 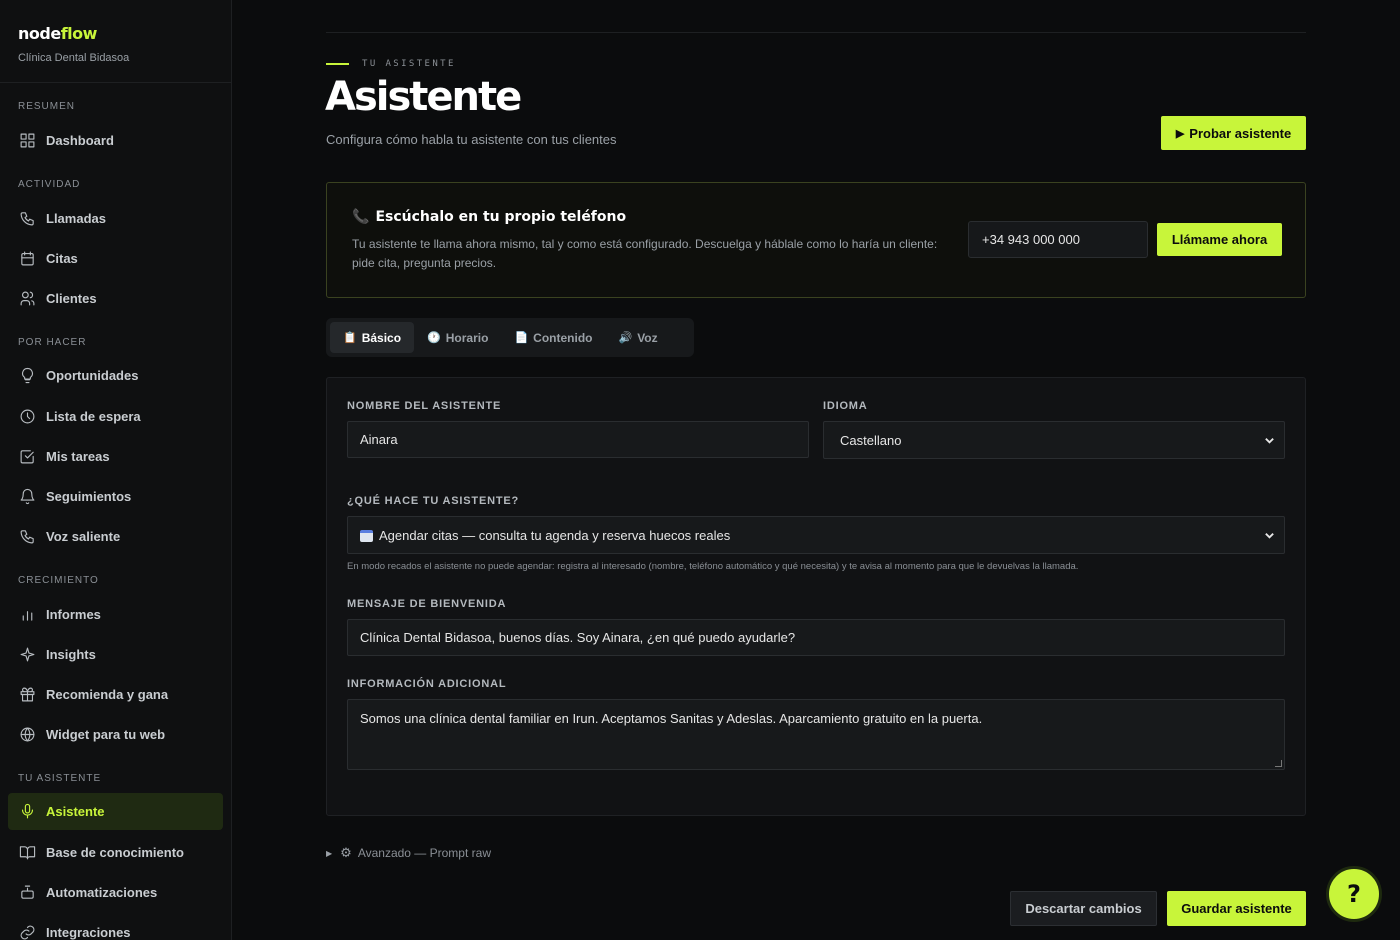 I want to click on speaker-icon: 🔊, so click(x=625, y=338).